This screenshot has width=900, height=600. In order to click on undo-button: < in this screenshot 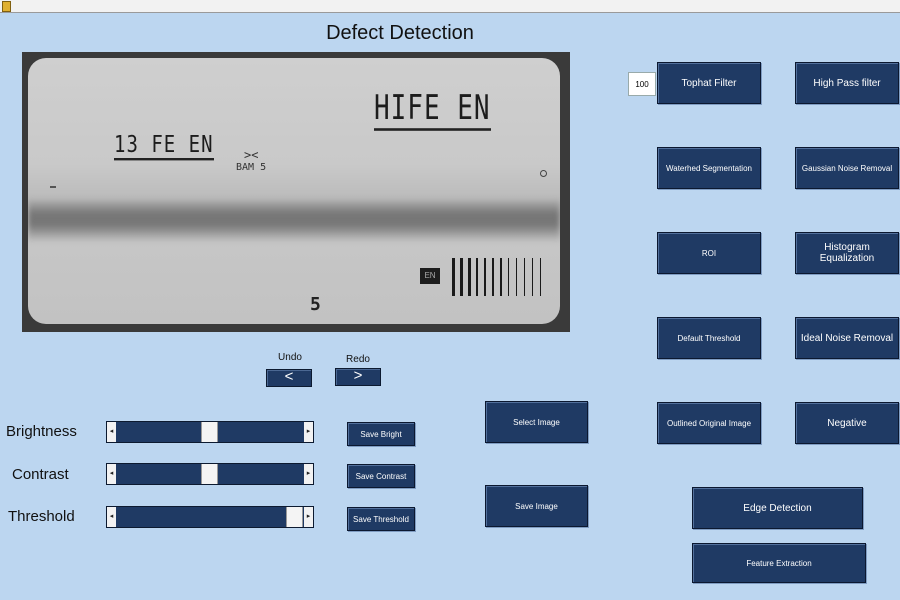, I will do `click(289, 378)`.